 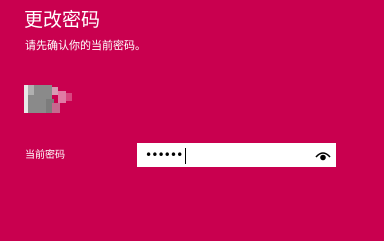 I want to click on subtitle: 请先确认你的当前密码。, so click(x=85, y=45).